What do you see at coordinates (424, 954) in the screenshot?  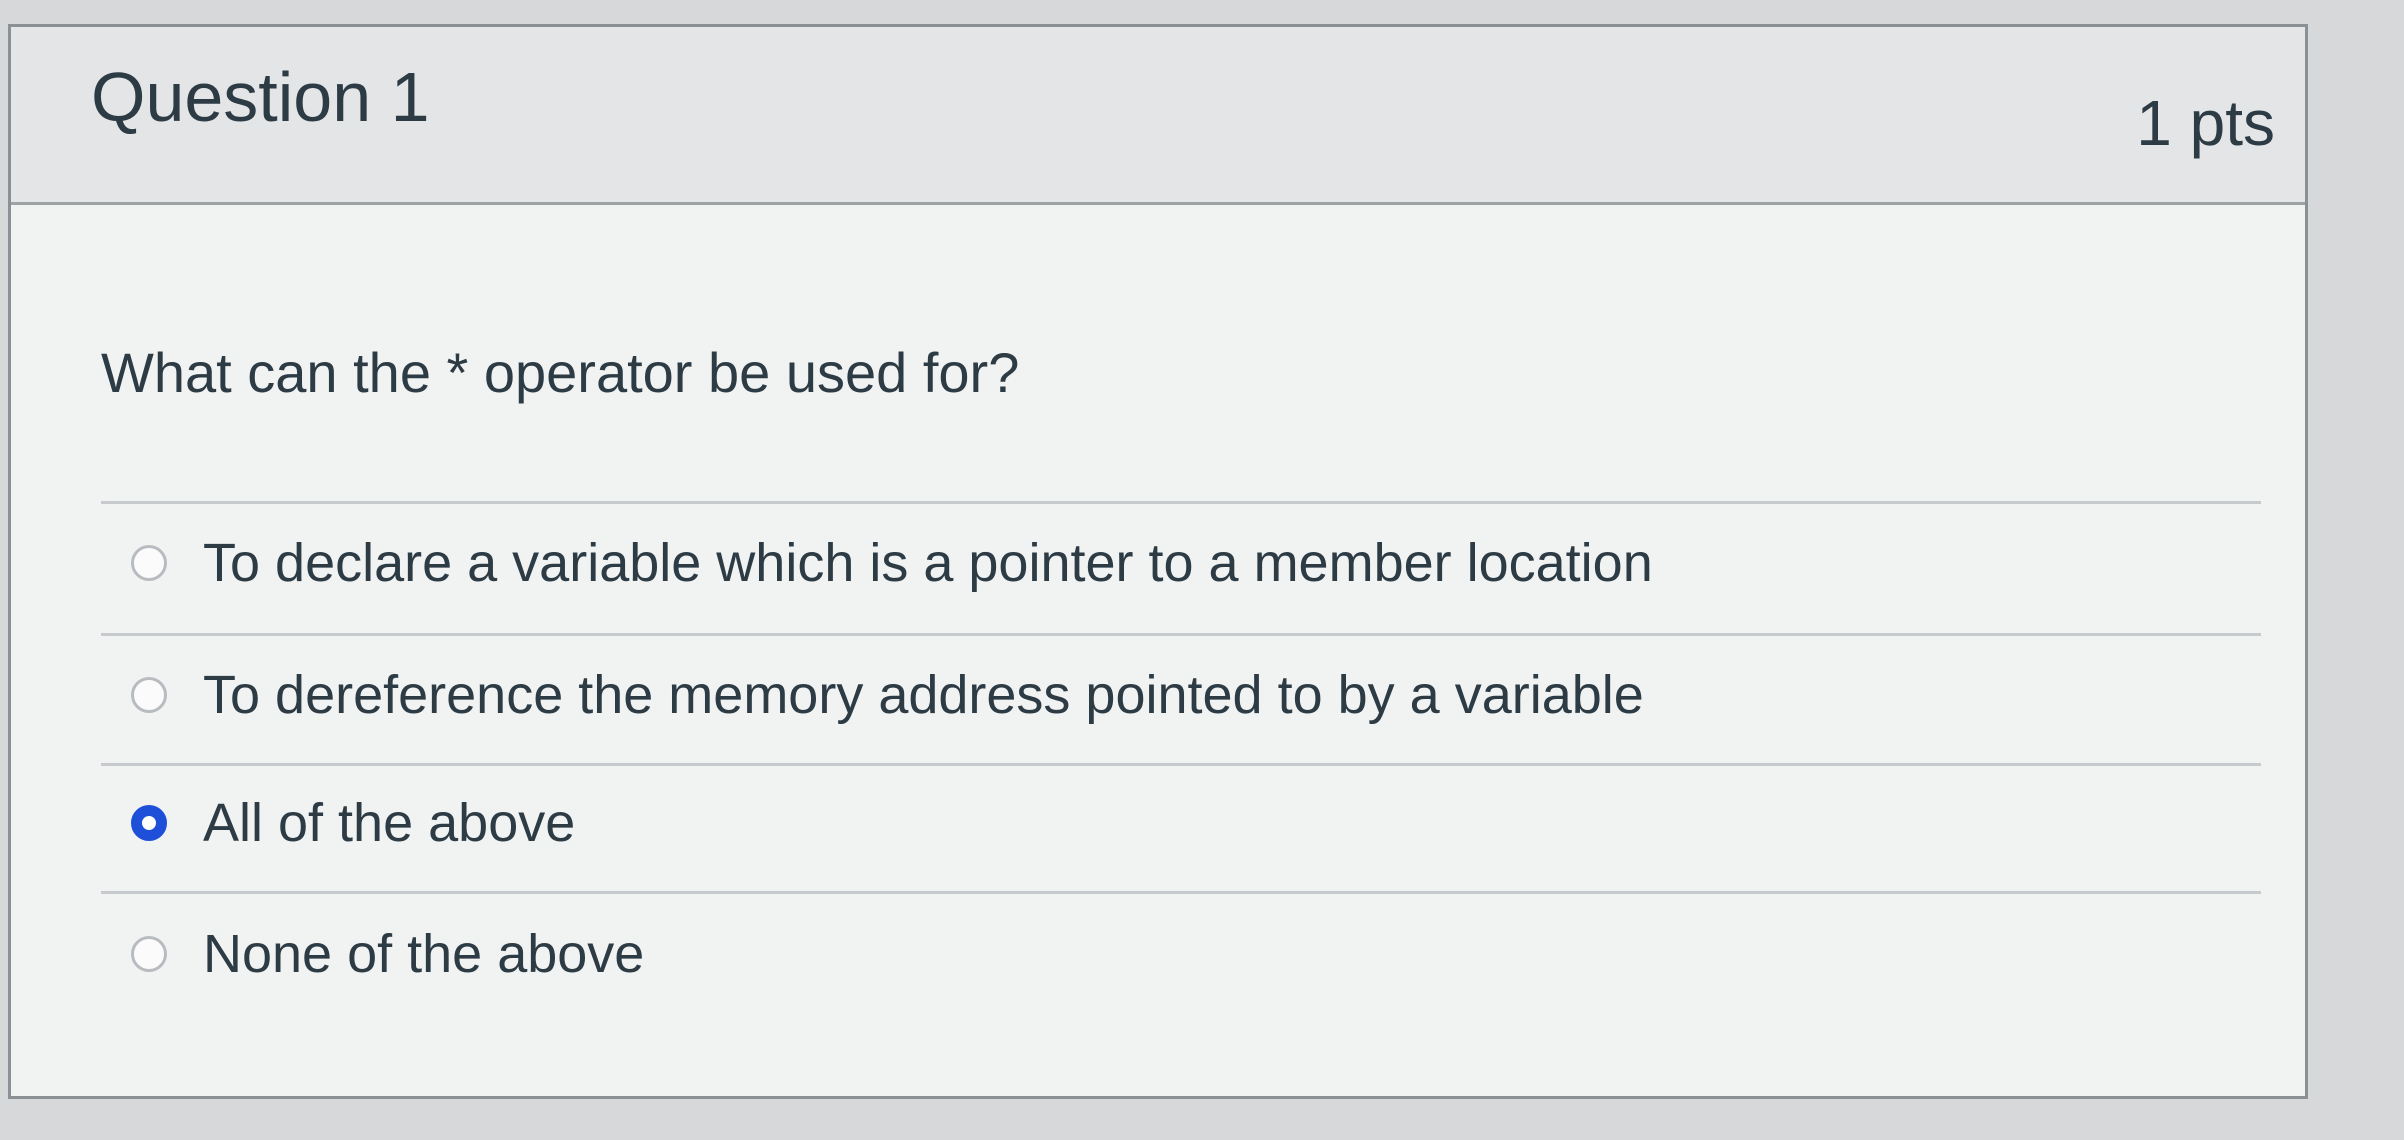 I see `answer-label-4: None of the above` at bounding box center [424, 954].